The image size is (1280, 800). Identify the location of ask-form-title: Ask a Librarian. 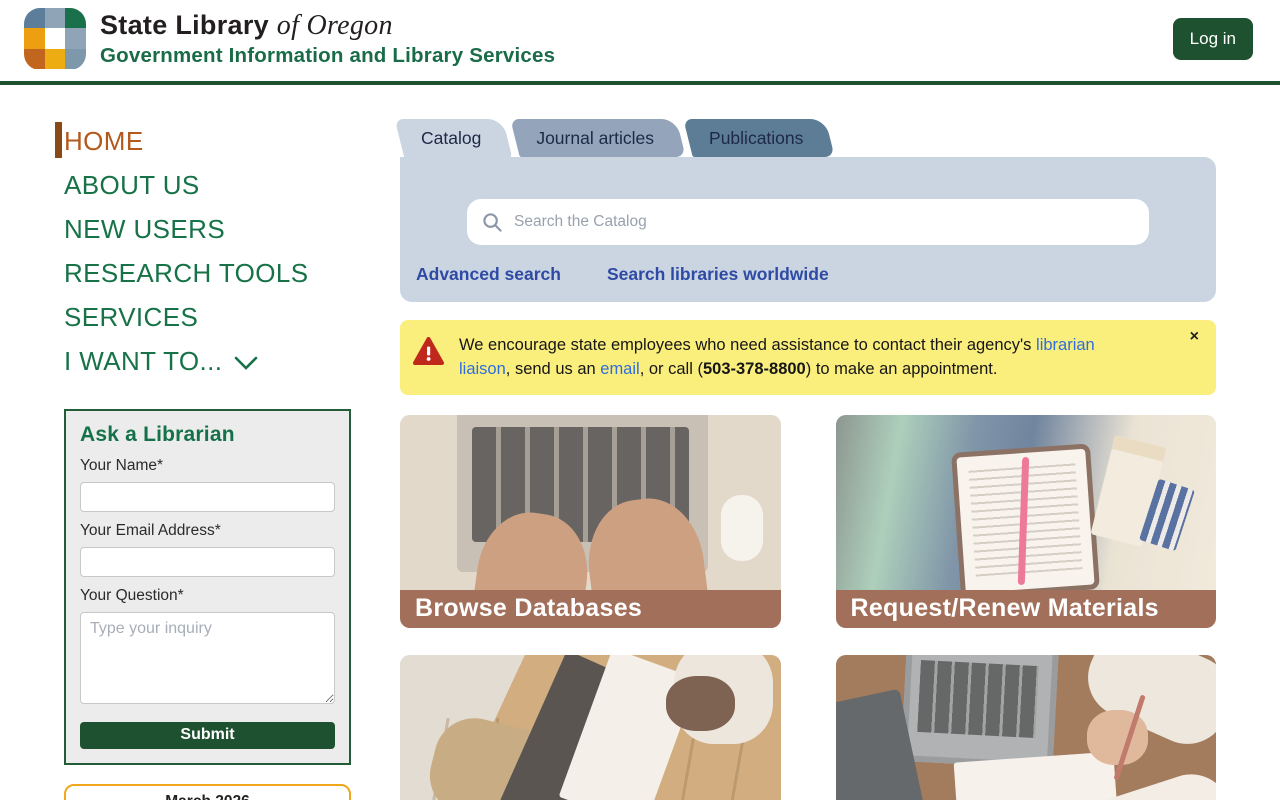
(157, 434).